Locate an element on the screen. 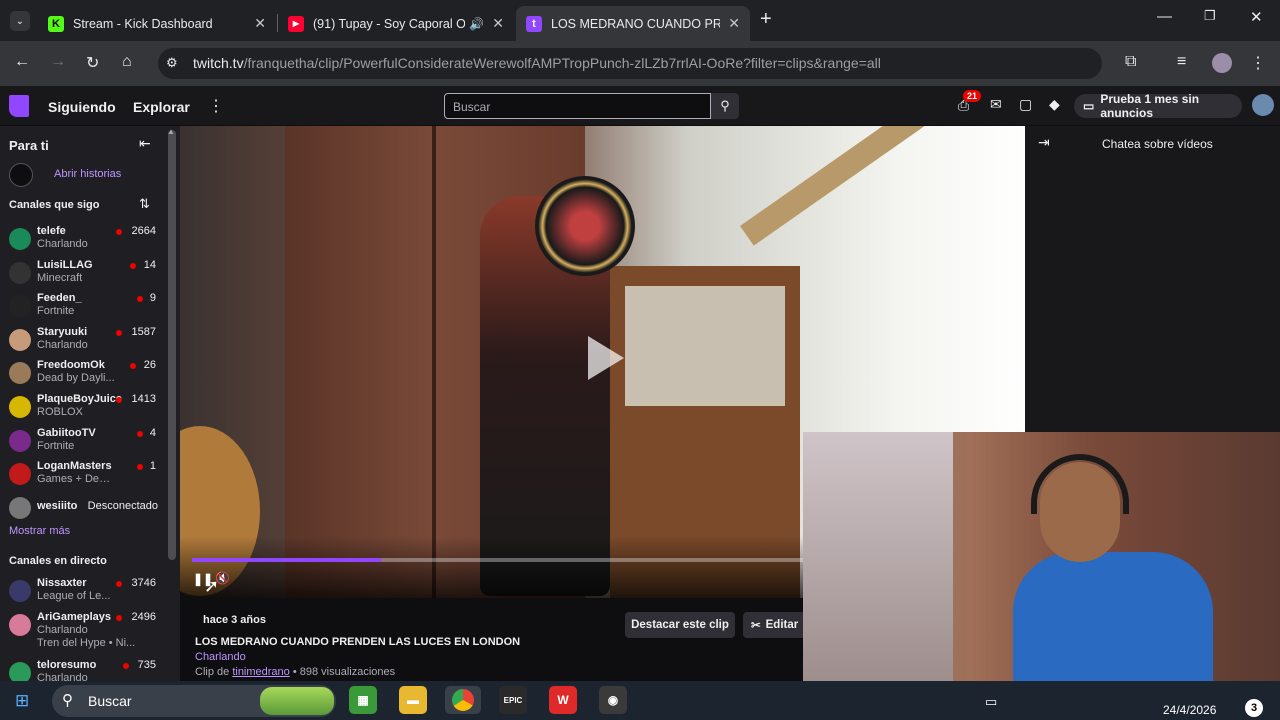  open-stories-link: Abrir historias is located at coordinates (87, 174).